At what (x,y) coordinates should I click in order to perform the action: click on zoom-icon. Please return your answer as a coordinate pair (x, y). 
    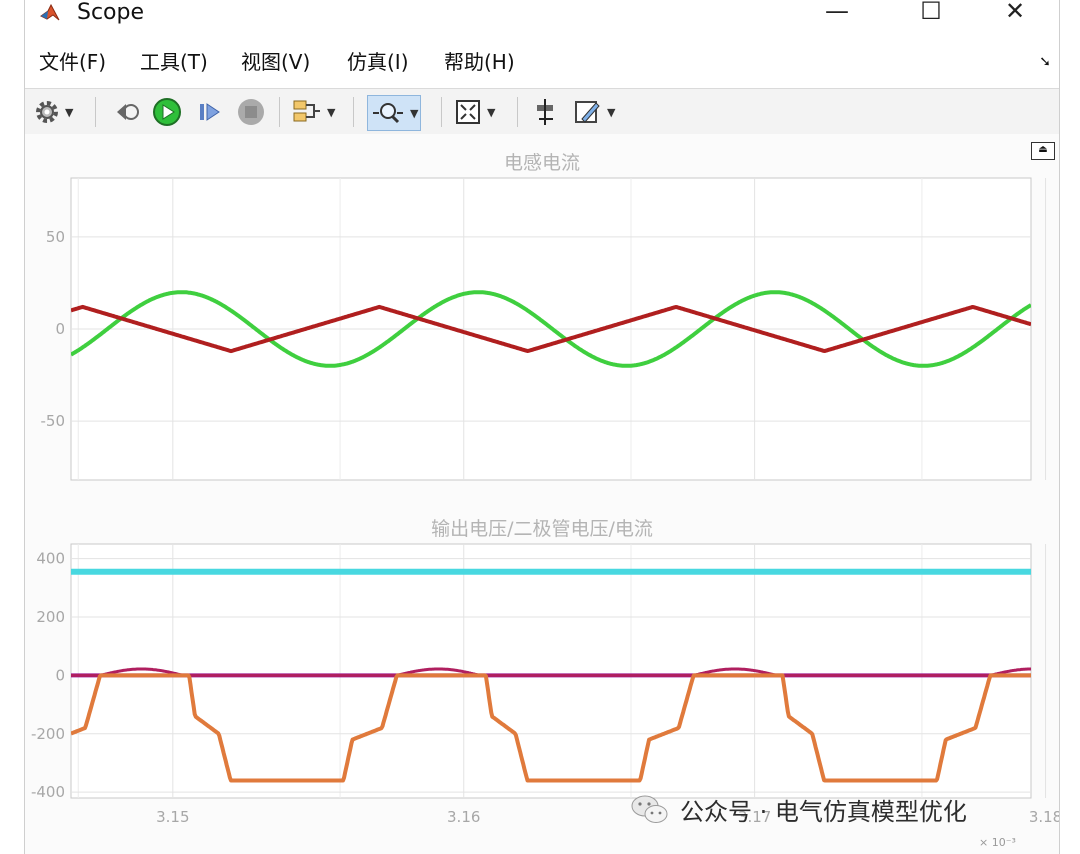
    Looking at the image, I should click on (388, 113).